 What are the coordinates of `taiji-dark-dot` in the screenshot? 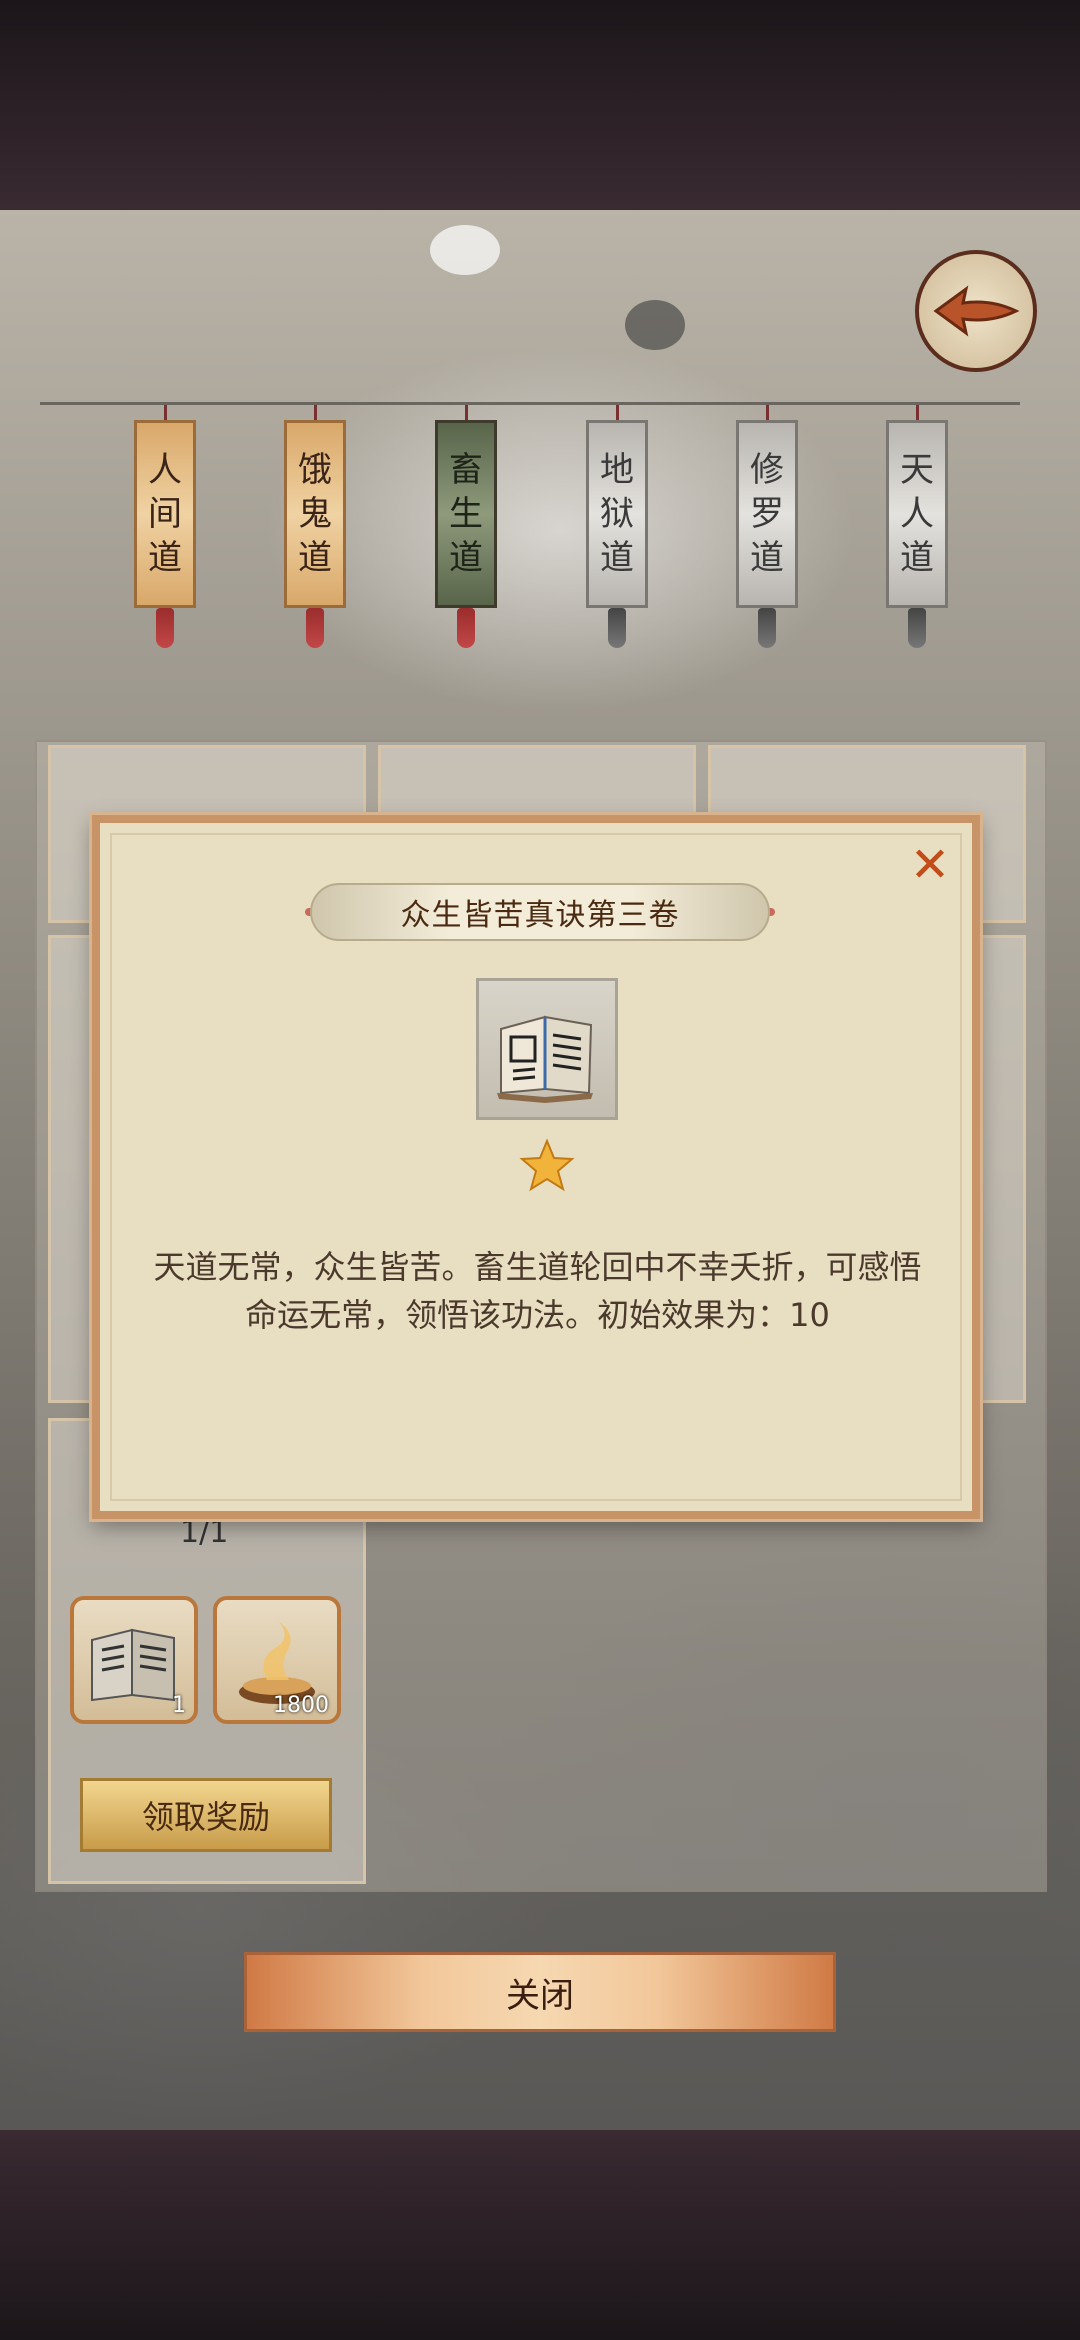 It's located at (655, 325).